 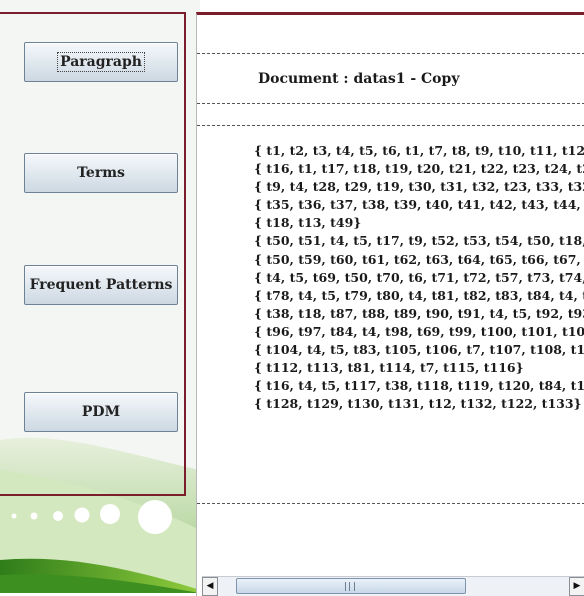 I want to click on terms-button: Terms, so click(x=101, y=173).